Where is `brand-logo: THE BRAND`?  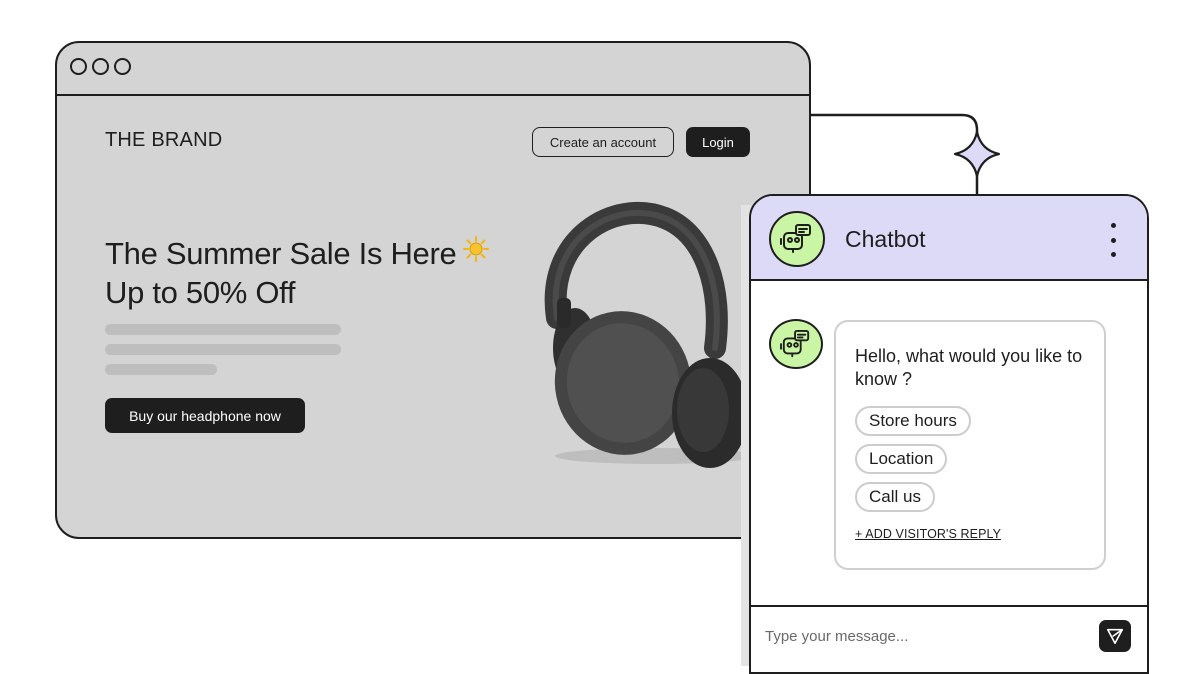
brand-logo: THE BRAND is located at coordinates (163, 140).